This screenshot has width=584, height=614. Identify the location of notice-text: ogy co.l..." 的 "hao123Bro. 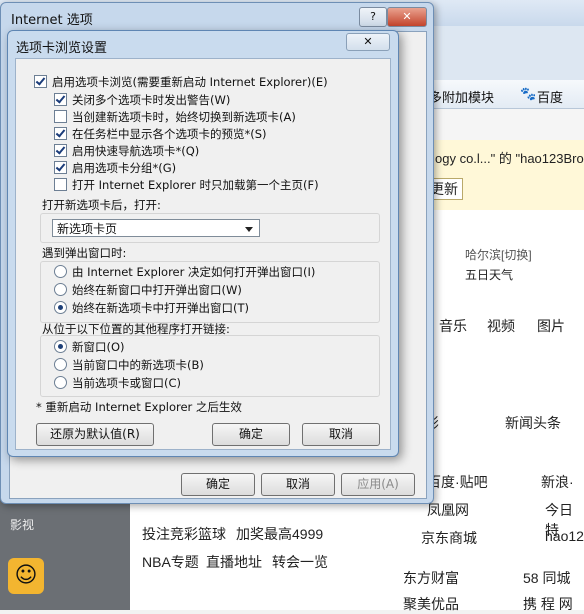
(509, 158).